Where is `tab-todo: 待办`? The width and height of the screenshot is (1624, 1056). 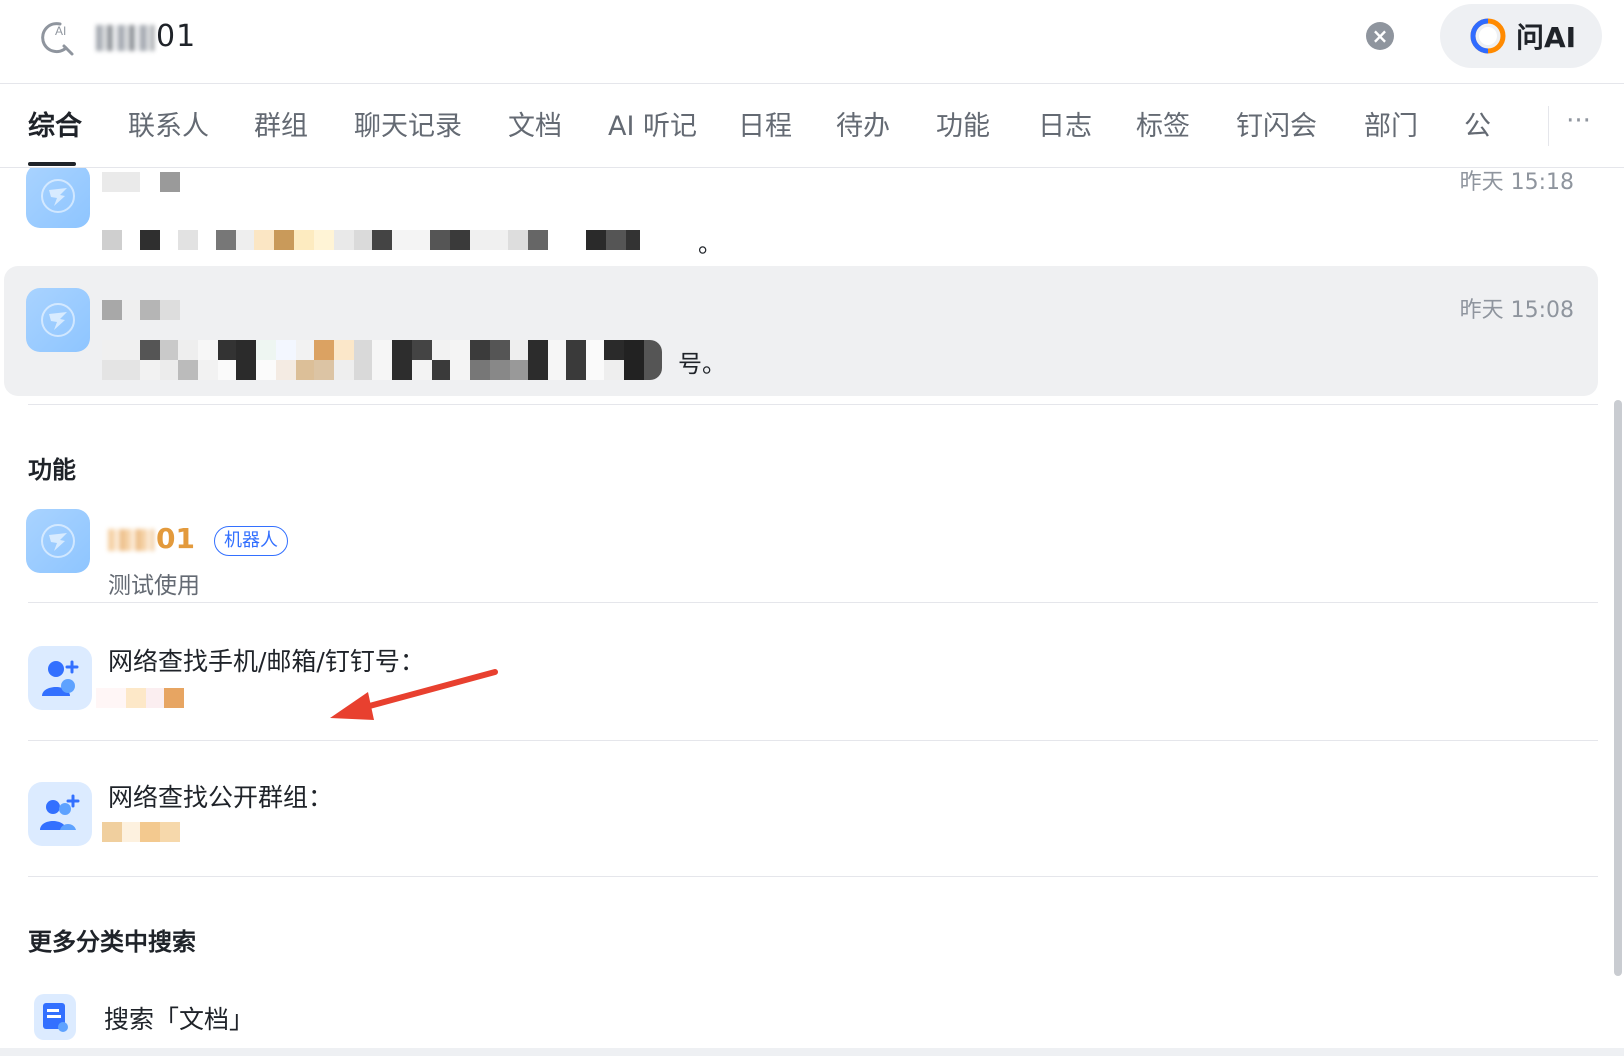 tab-todo: 待办 is located at coordinates (863, 127).